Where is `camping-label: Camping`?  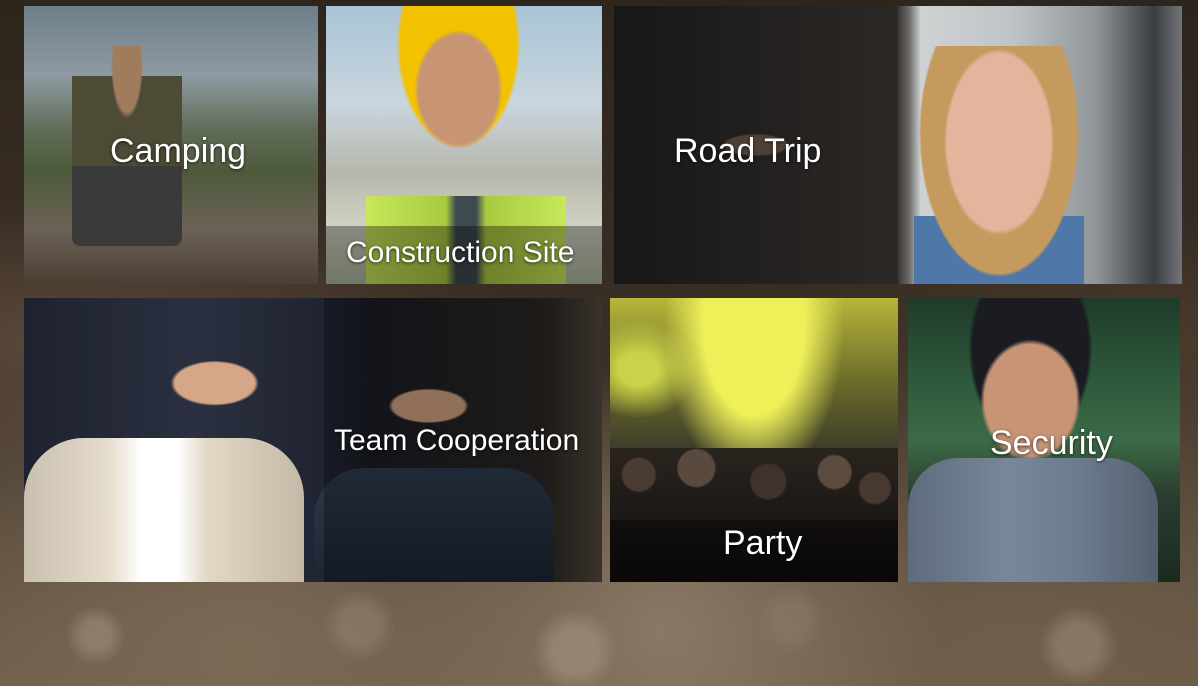 camping-label: Camping is located at coordinates (178, 151).